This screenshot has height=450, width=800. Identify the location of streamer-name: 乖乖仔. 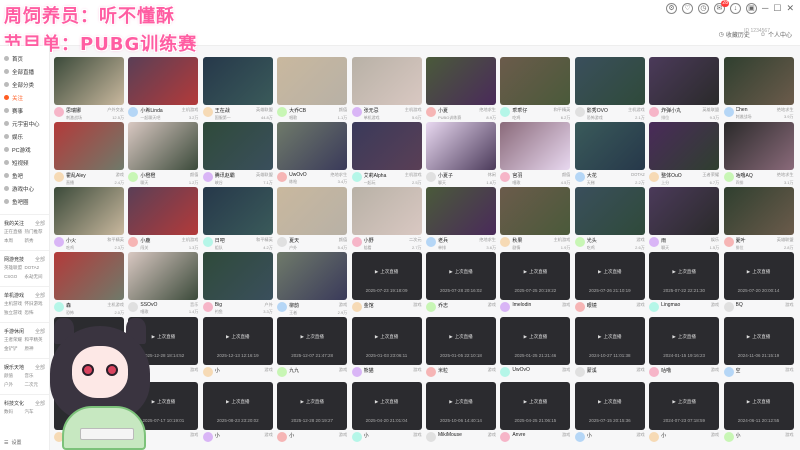
(519, 110).